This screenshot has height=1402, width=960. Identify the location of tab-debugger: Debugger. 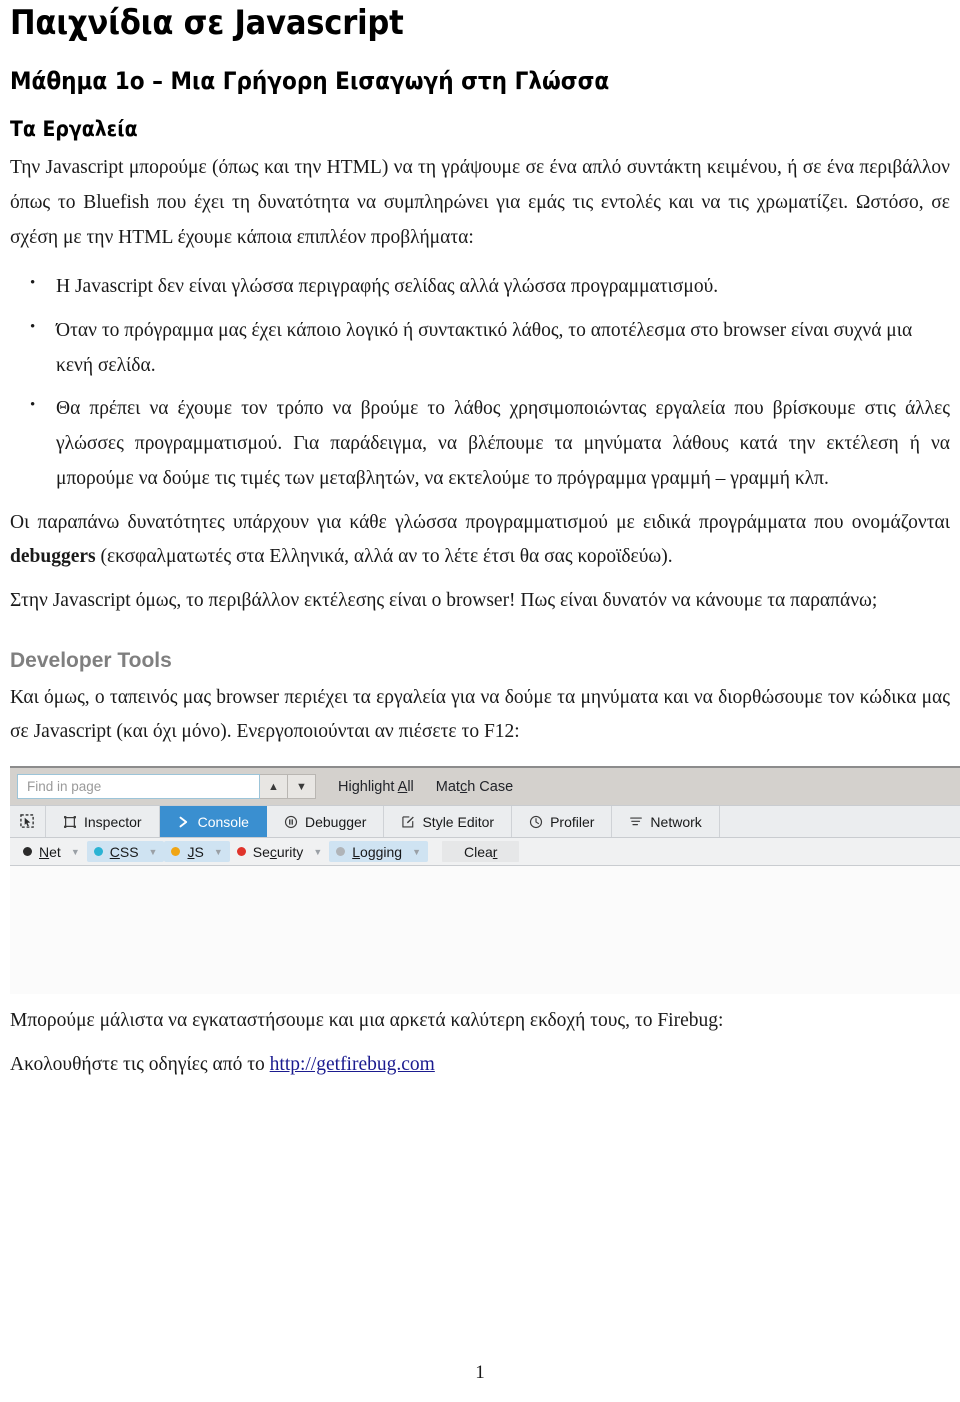
(326, 822).